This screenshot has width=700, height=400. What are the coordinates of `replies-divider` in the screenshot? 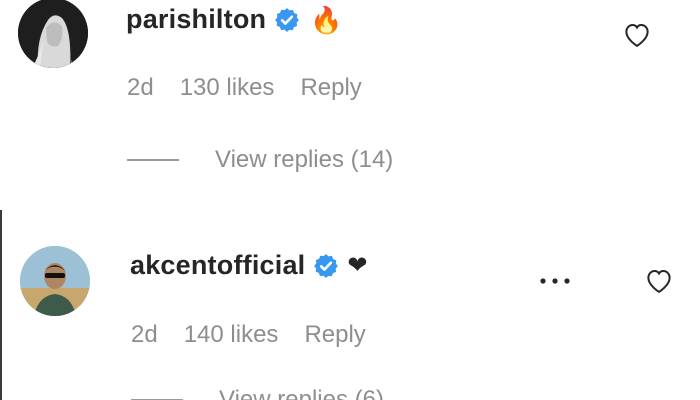 It's located at (153, 160).